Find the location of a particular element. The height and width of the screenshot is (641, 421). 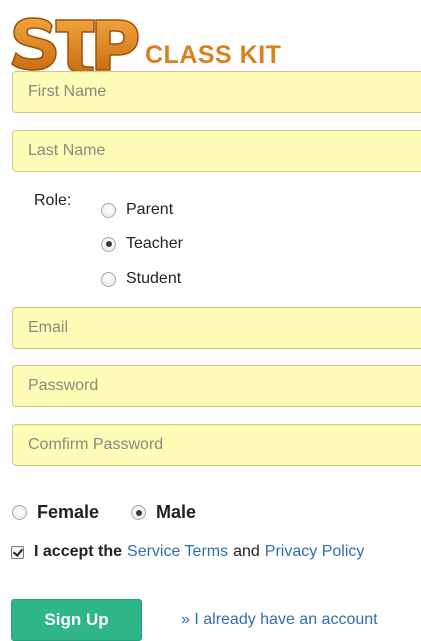

last-name-input is located at coordinates (216, 151).